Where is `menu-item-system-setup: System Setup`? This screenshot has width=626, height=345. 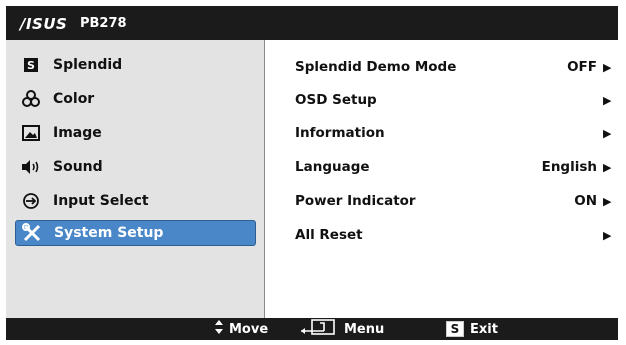
menu-item-system-setup: System Setup is located at coordinates (135, 233).